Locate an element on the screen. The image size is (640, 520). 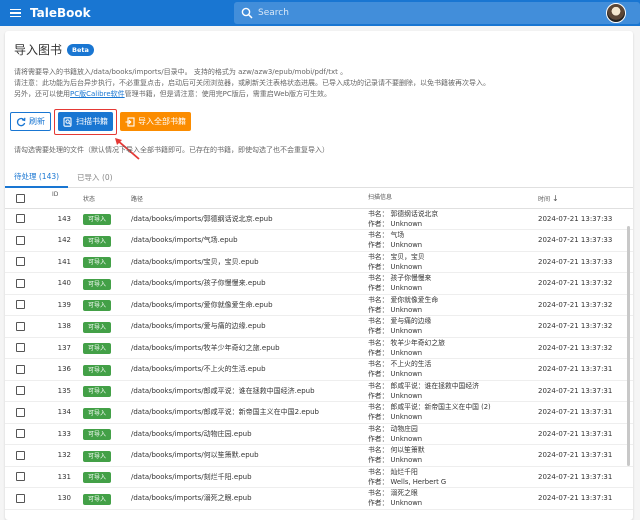
col-time: 时间 ↓ is located at coordinates (585, 199).